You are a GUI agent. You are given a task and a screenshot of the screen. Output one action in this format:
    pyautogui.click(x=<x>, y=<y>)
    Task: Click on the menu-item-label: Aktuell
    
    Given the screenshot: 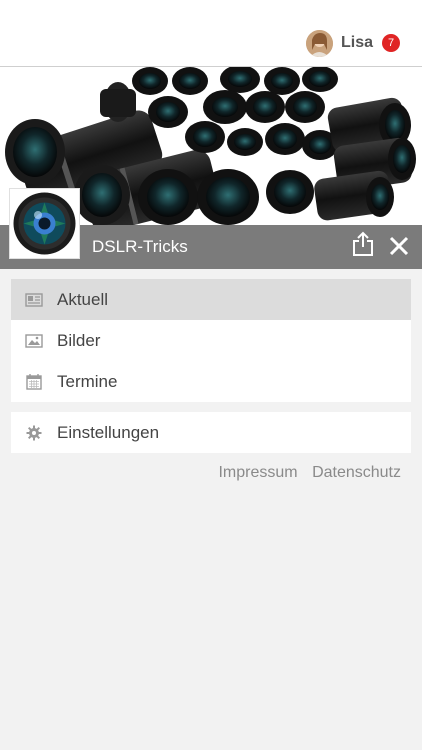 What is the action you would take?
    pyautogui.click(x=83, y=299)
    